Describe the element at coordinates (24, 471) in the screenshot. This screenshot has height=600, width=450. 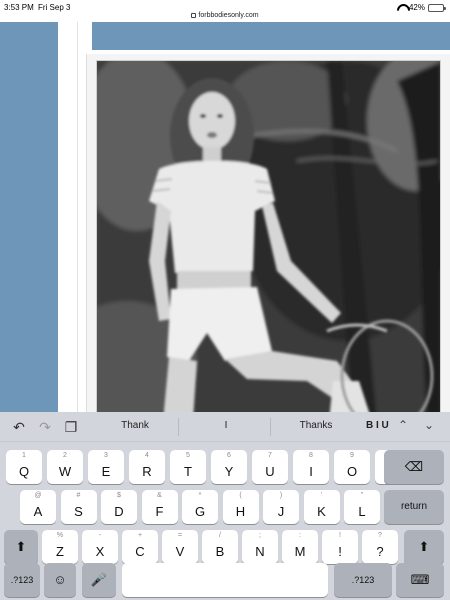
I see `key-label: Q` at that location.